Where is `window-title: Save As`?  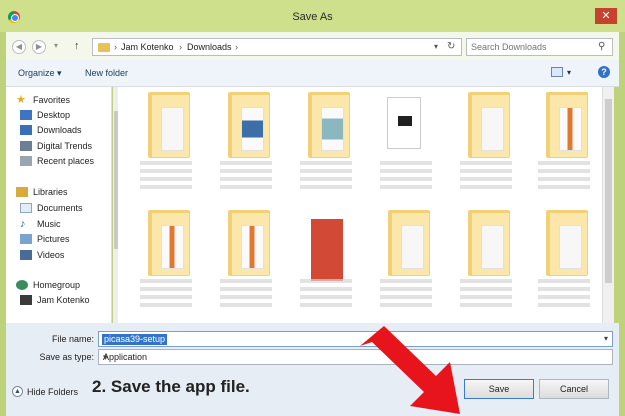 window-title: Save As is located at coordinates (312, 17).